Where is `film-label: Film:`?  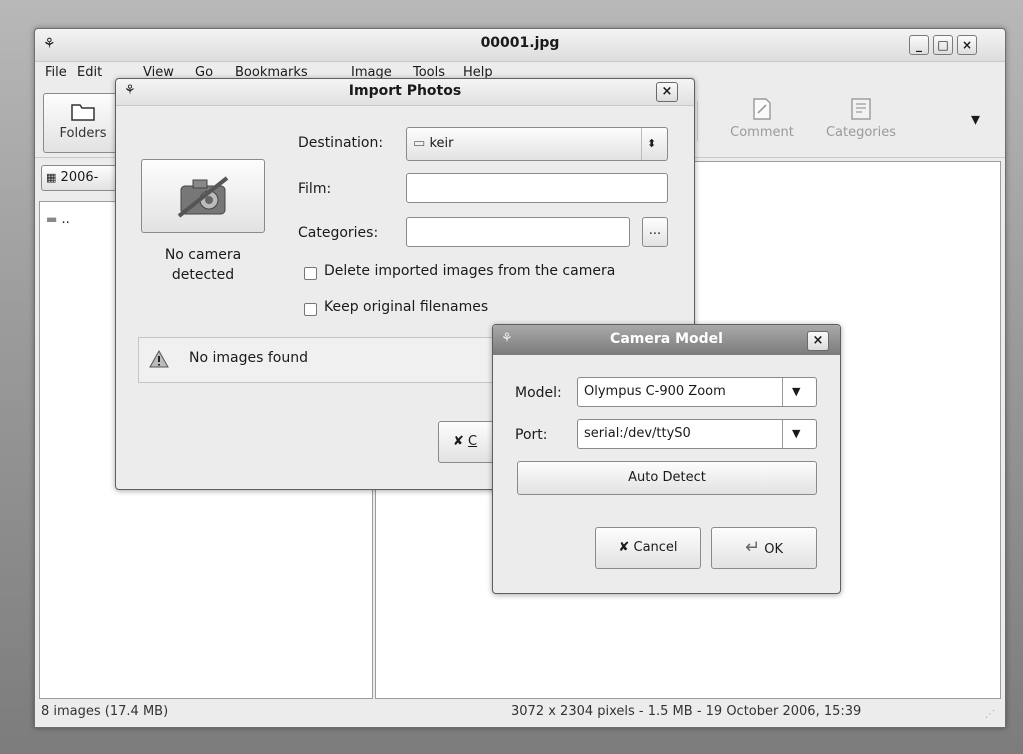 film-label: Film: is located at coordinates (315, 189).